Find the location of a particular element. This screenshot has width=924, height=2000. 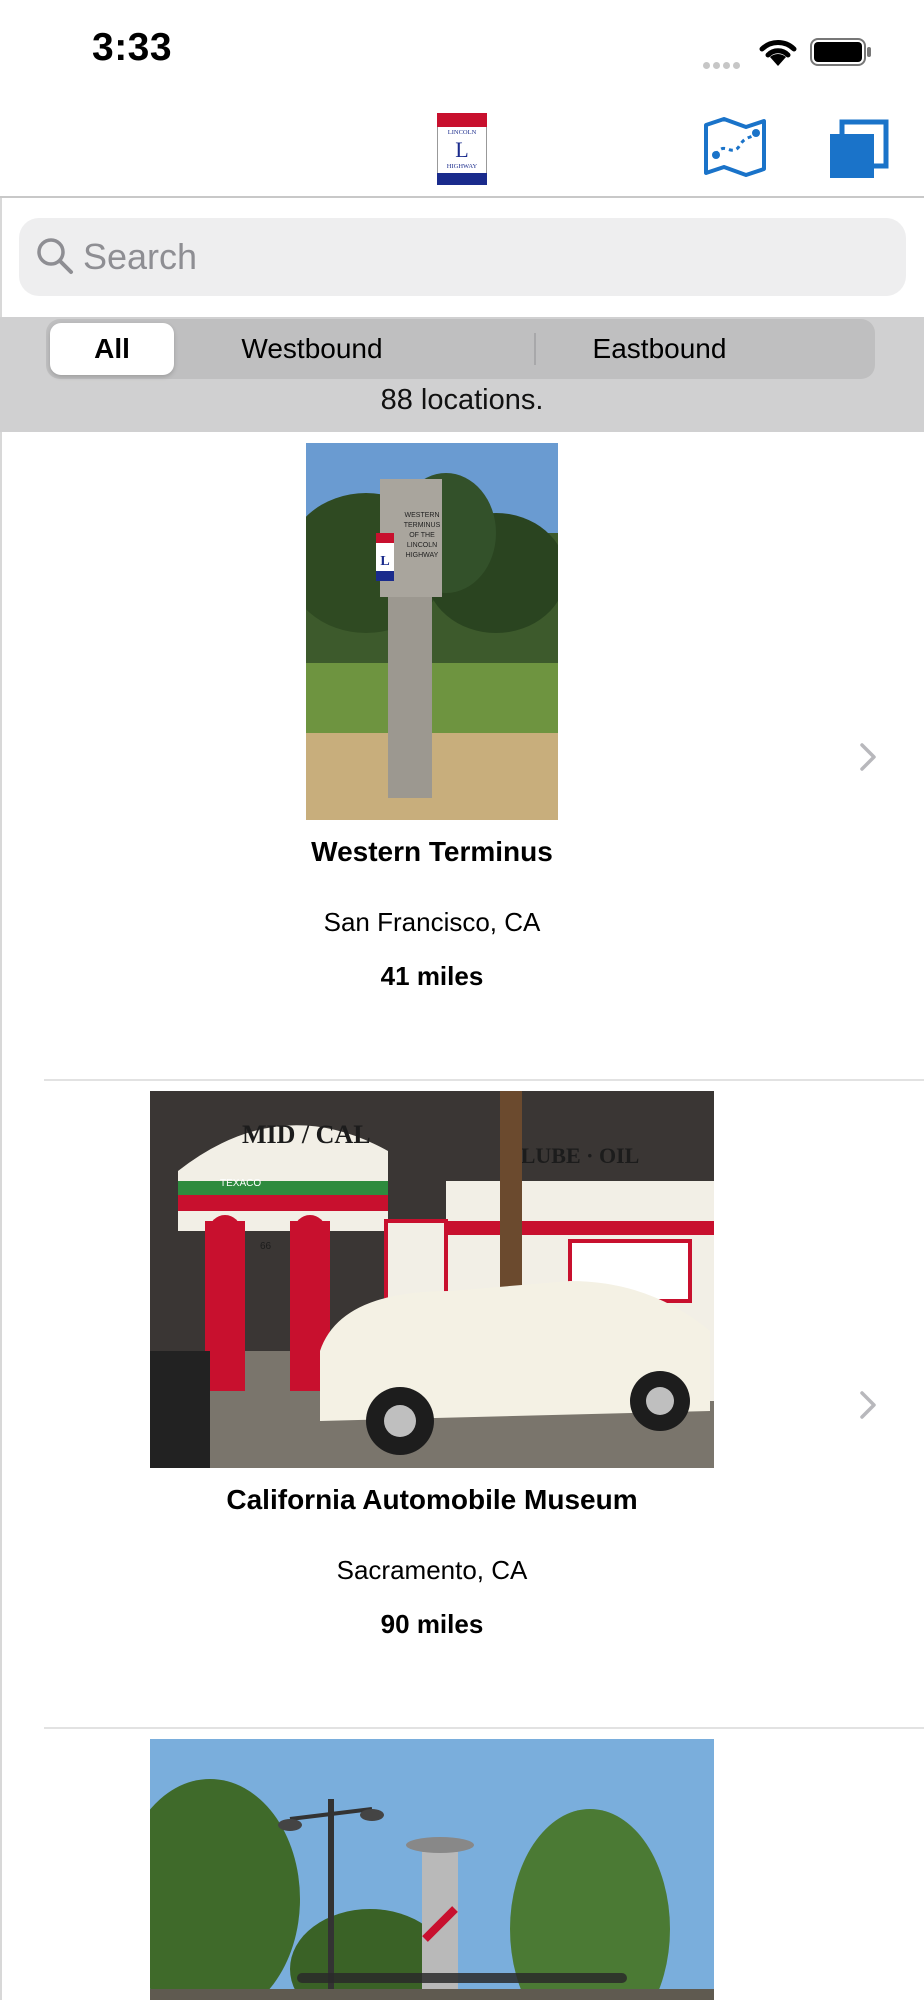

location-distance: 90 miles is located at coordinates (432, 1624).